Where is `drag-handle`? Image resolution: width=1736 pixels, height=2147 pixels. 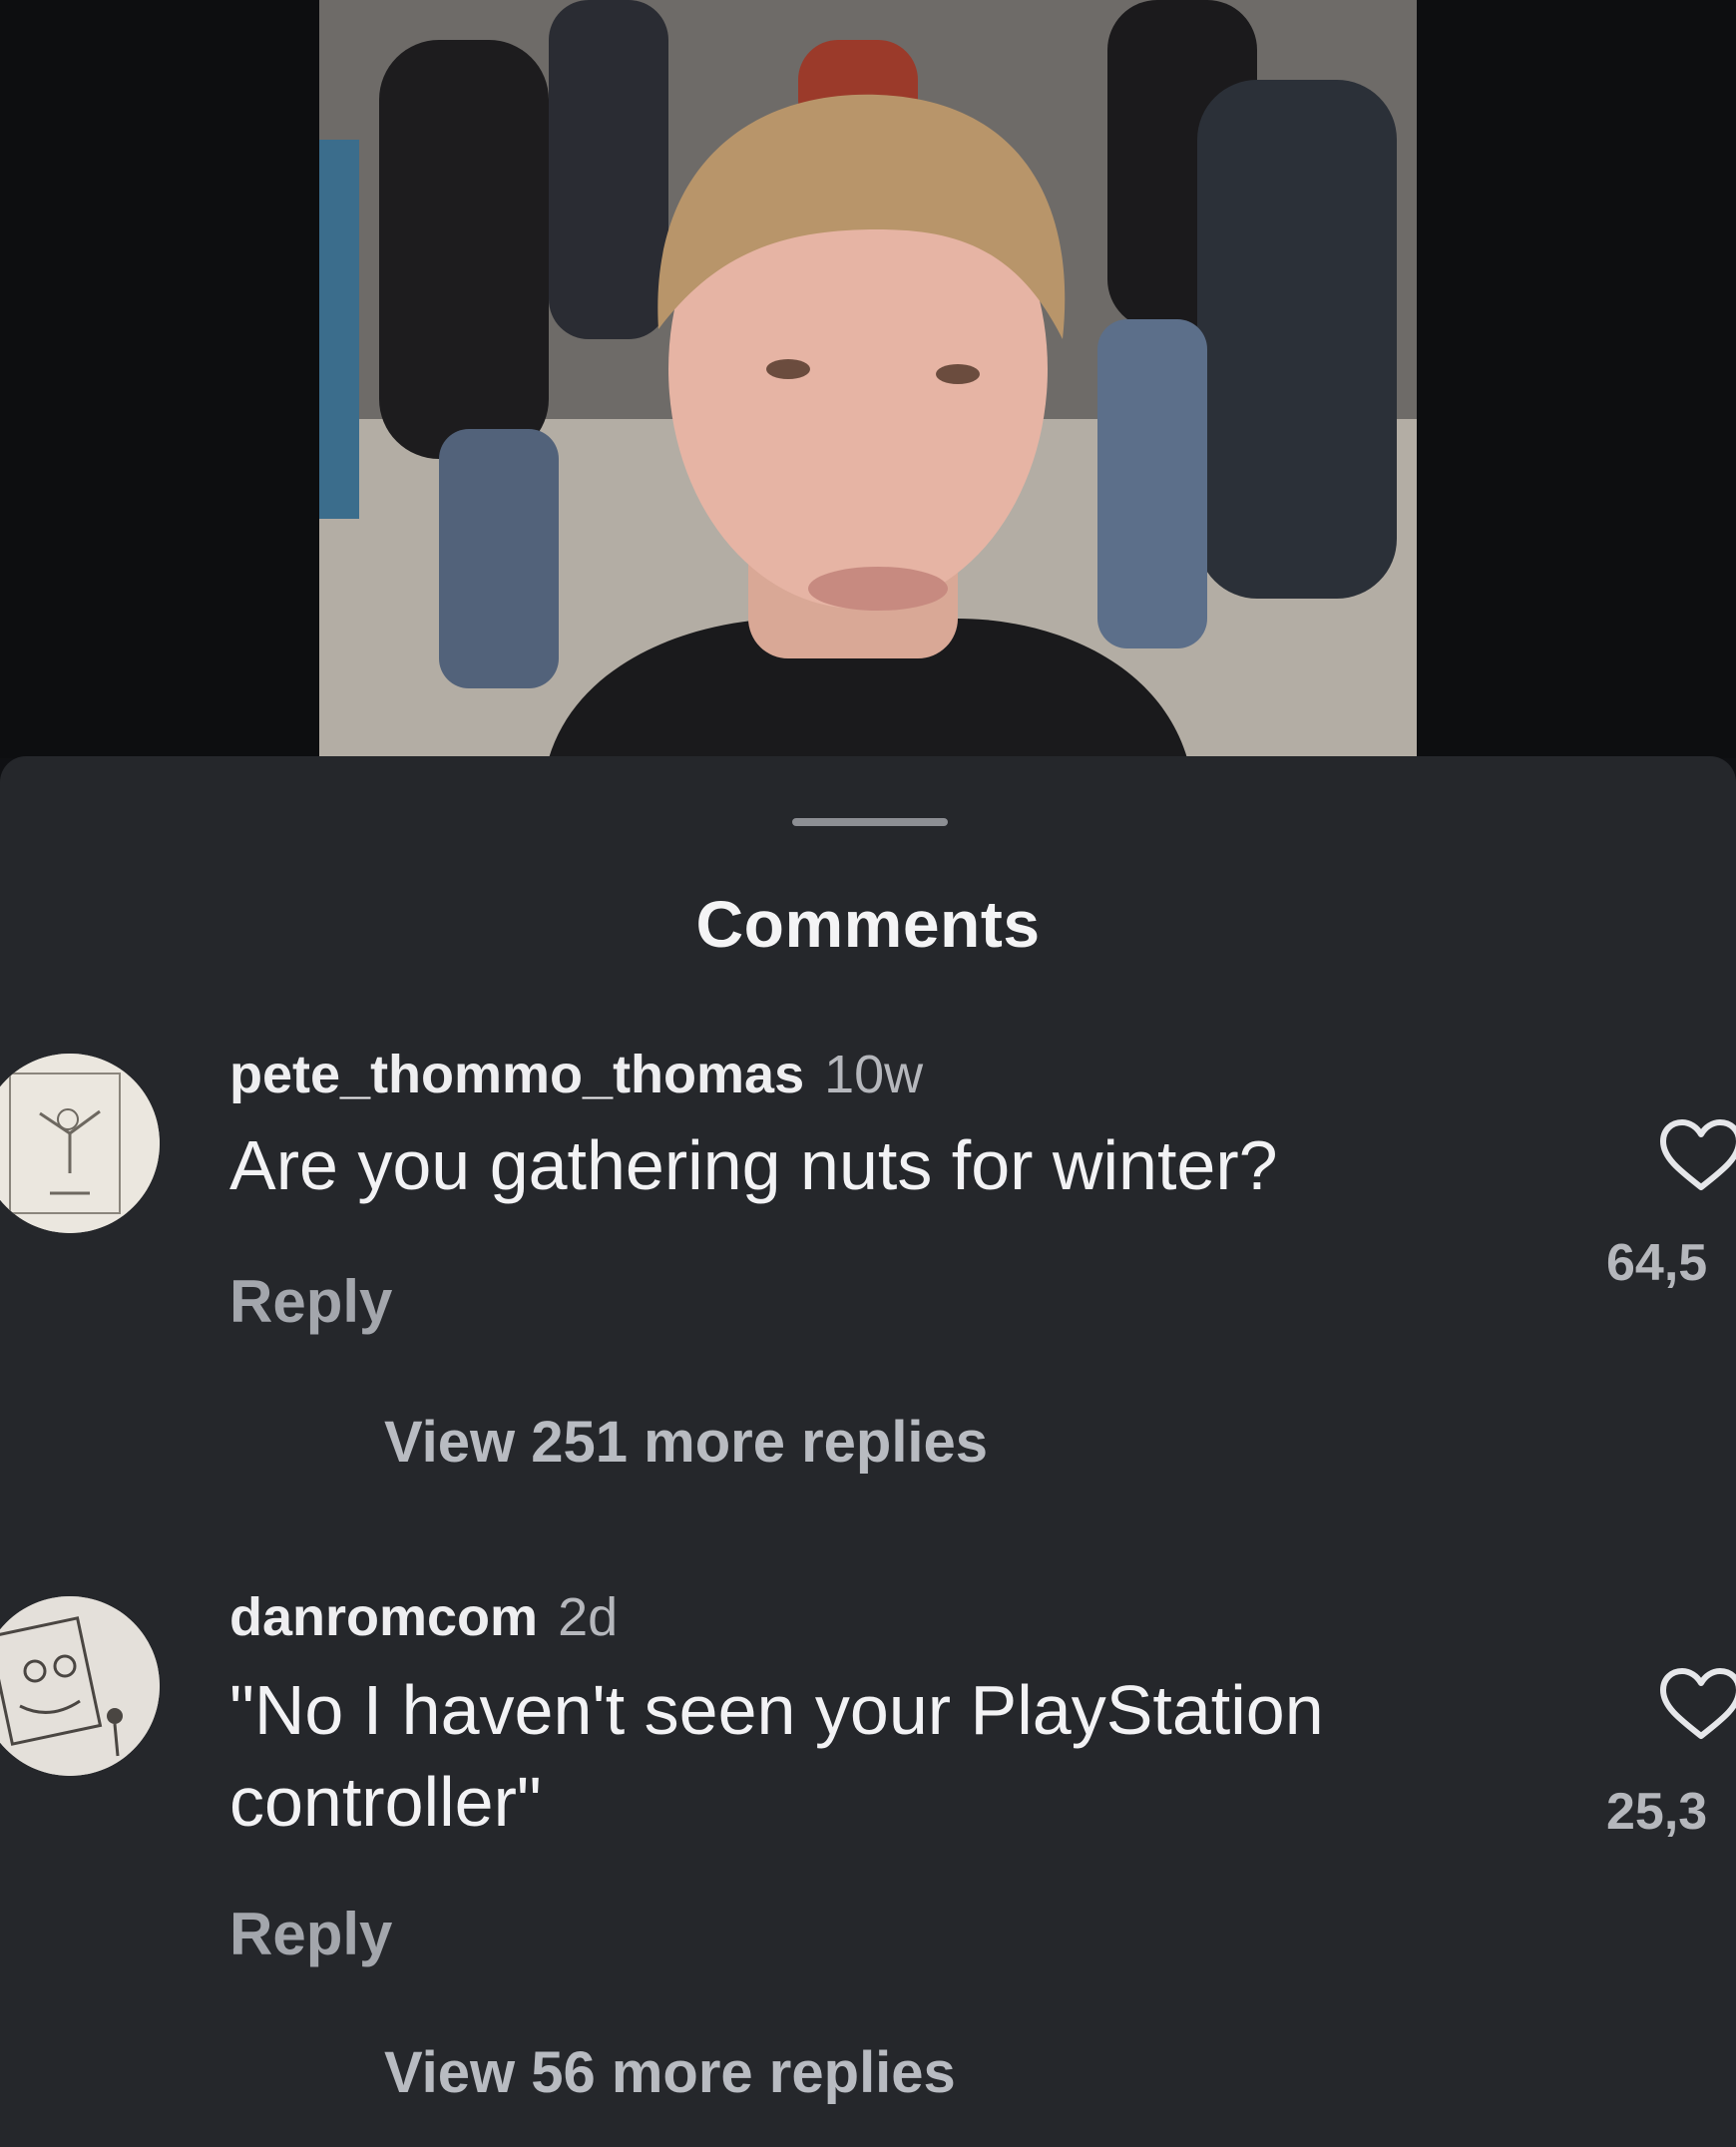
drag-handle is located at coordinates (870, 822).